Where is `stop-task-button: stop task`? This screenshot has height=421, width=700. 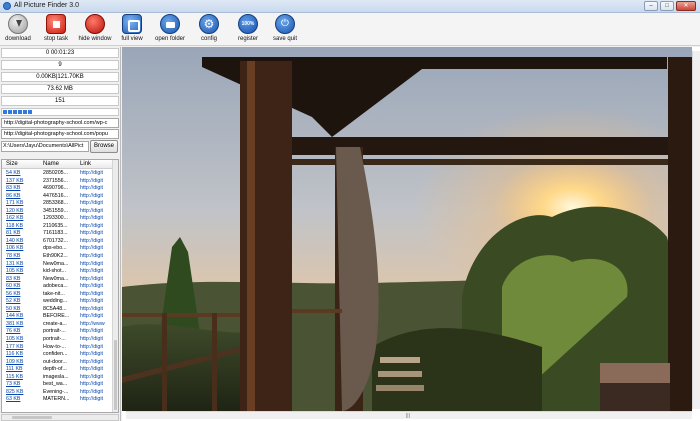
stop-task-button: stop task is located at coordinates (56, 28).